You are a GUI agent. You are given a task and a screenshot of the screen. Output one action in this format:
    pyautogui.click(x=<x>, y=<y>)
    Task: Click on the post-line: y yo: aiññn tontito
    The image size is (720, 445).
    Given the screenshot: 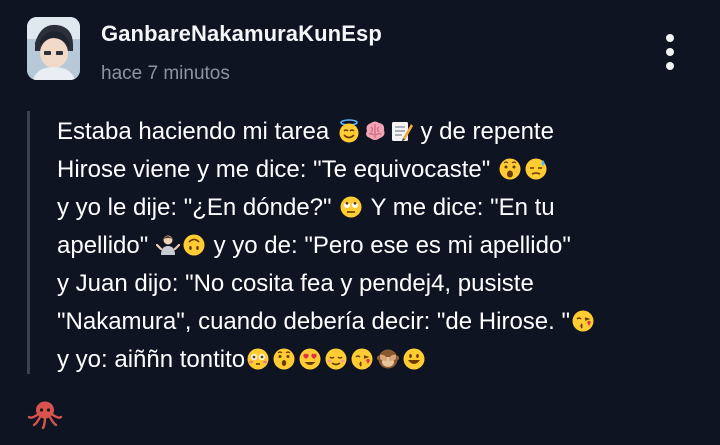 What is the action you would take?
    pyautogui.click(x=377, y=360)
    